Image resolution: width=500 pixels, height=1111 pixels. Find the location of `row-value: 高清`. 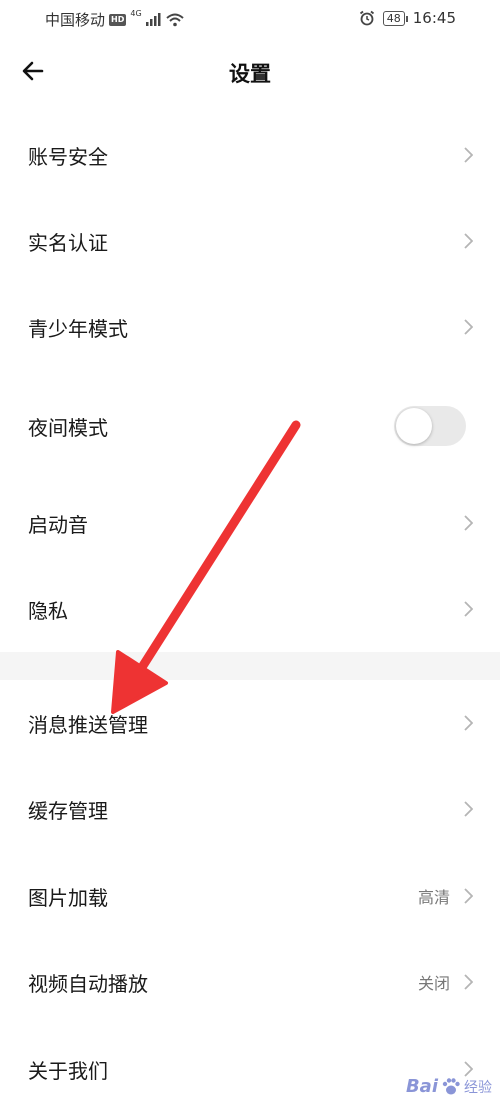

row-value: 高清 is located at coordinates (433, 897).